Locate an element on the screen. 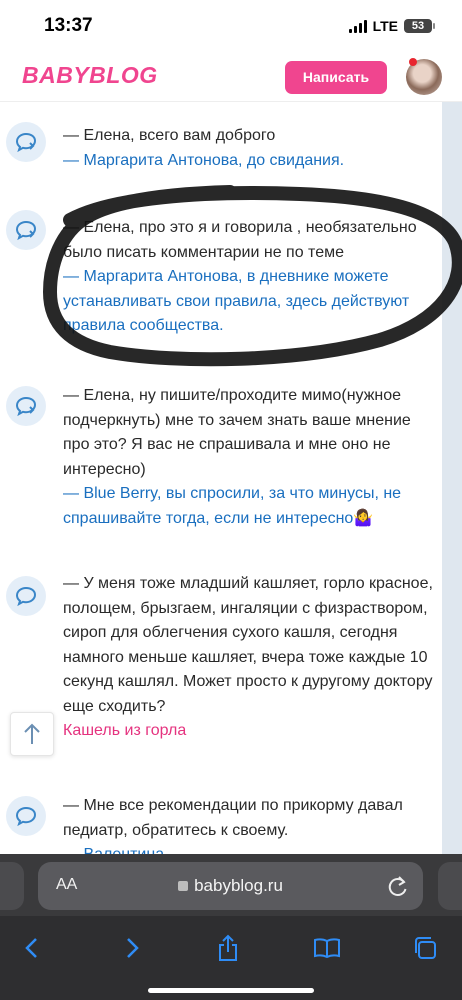 This screenshot has width=462, height=1000. comment-quote: правила сообщества. is located at coordinates (262, 326).